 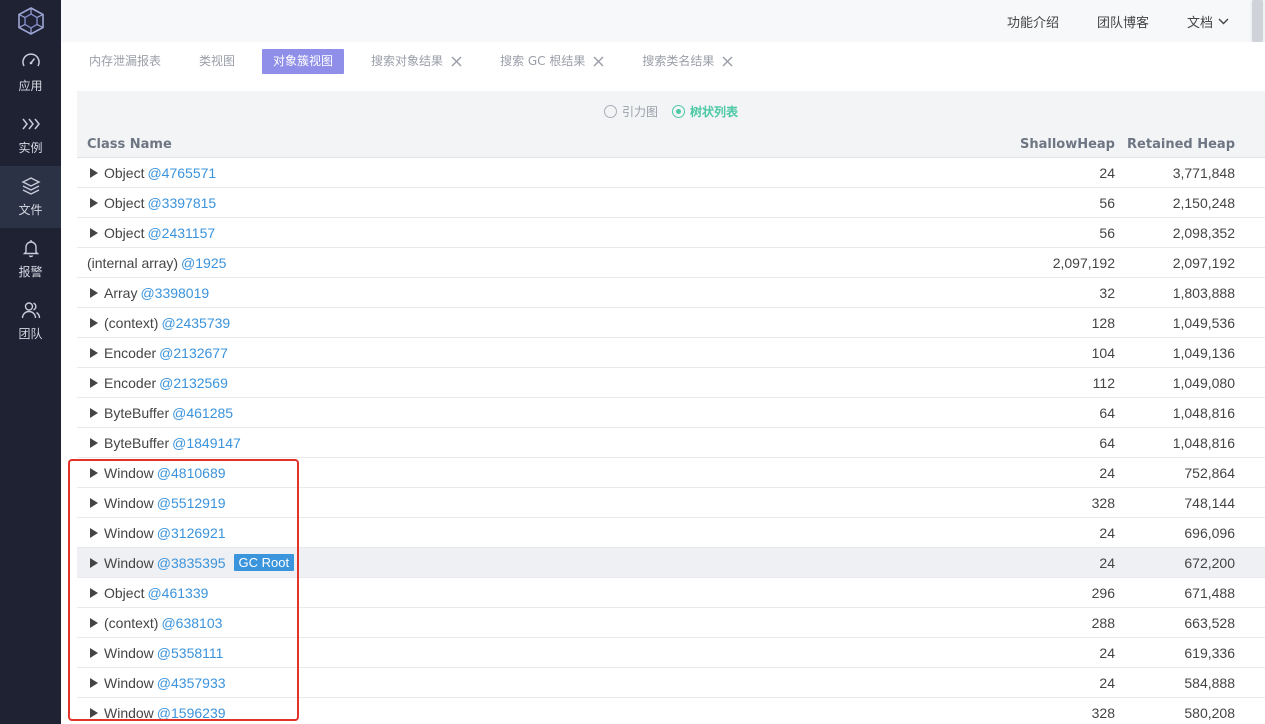 What do you see at coordinates (671, 293) in the screenshot?
I see `table-row: Array @3398019 32 1,803,888` at bounding box center [671, 293].